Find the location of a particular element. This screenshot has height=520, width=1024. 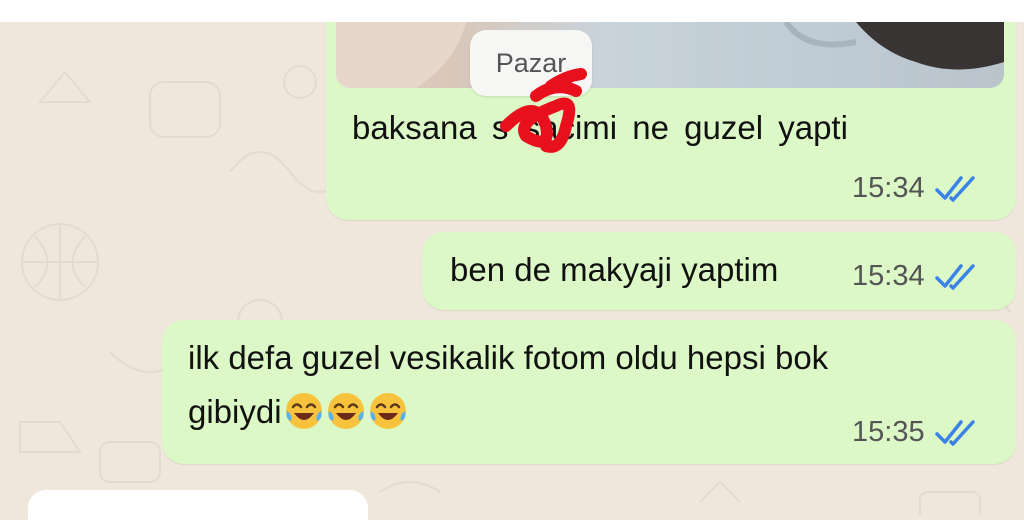

message-text-2: ben de makyaji yaptim is located at coordinates (614, 269).